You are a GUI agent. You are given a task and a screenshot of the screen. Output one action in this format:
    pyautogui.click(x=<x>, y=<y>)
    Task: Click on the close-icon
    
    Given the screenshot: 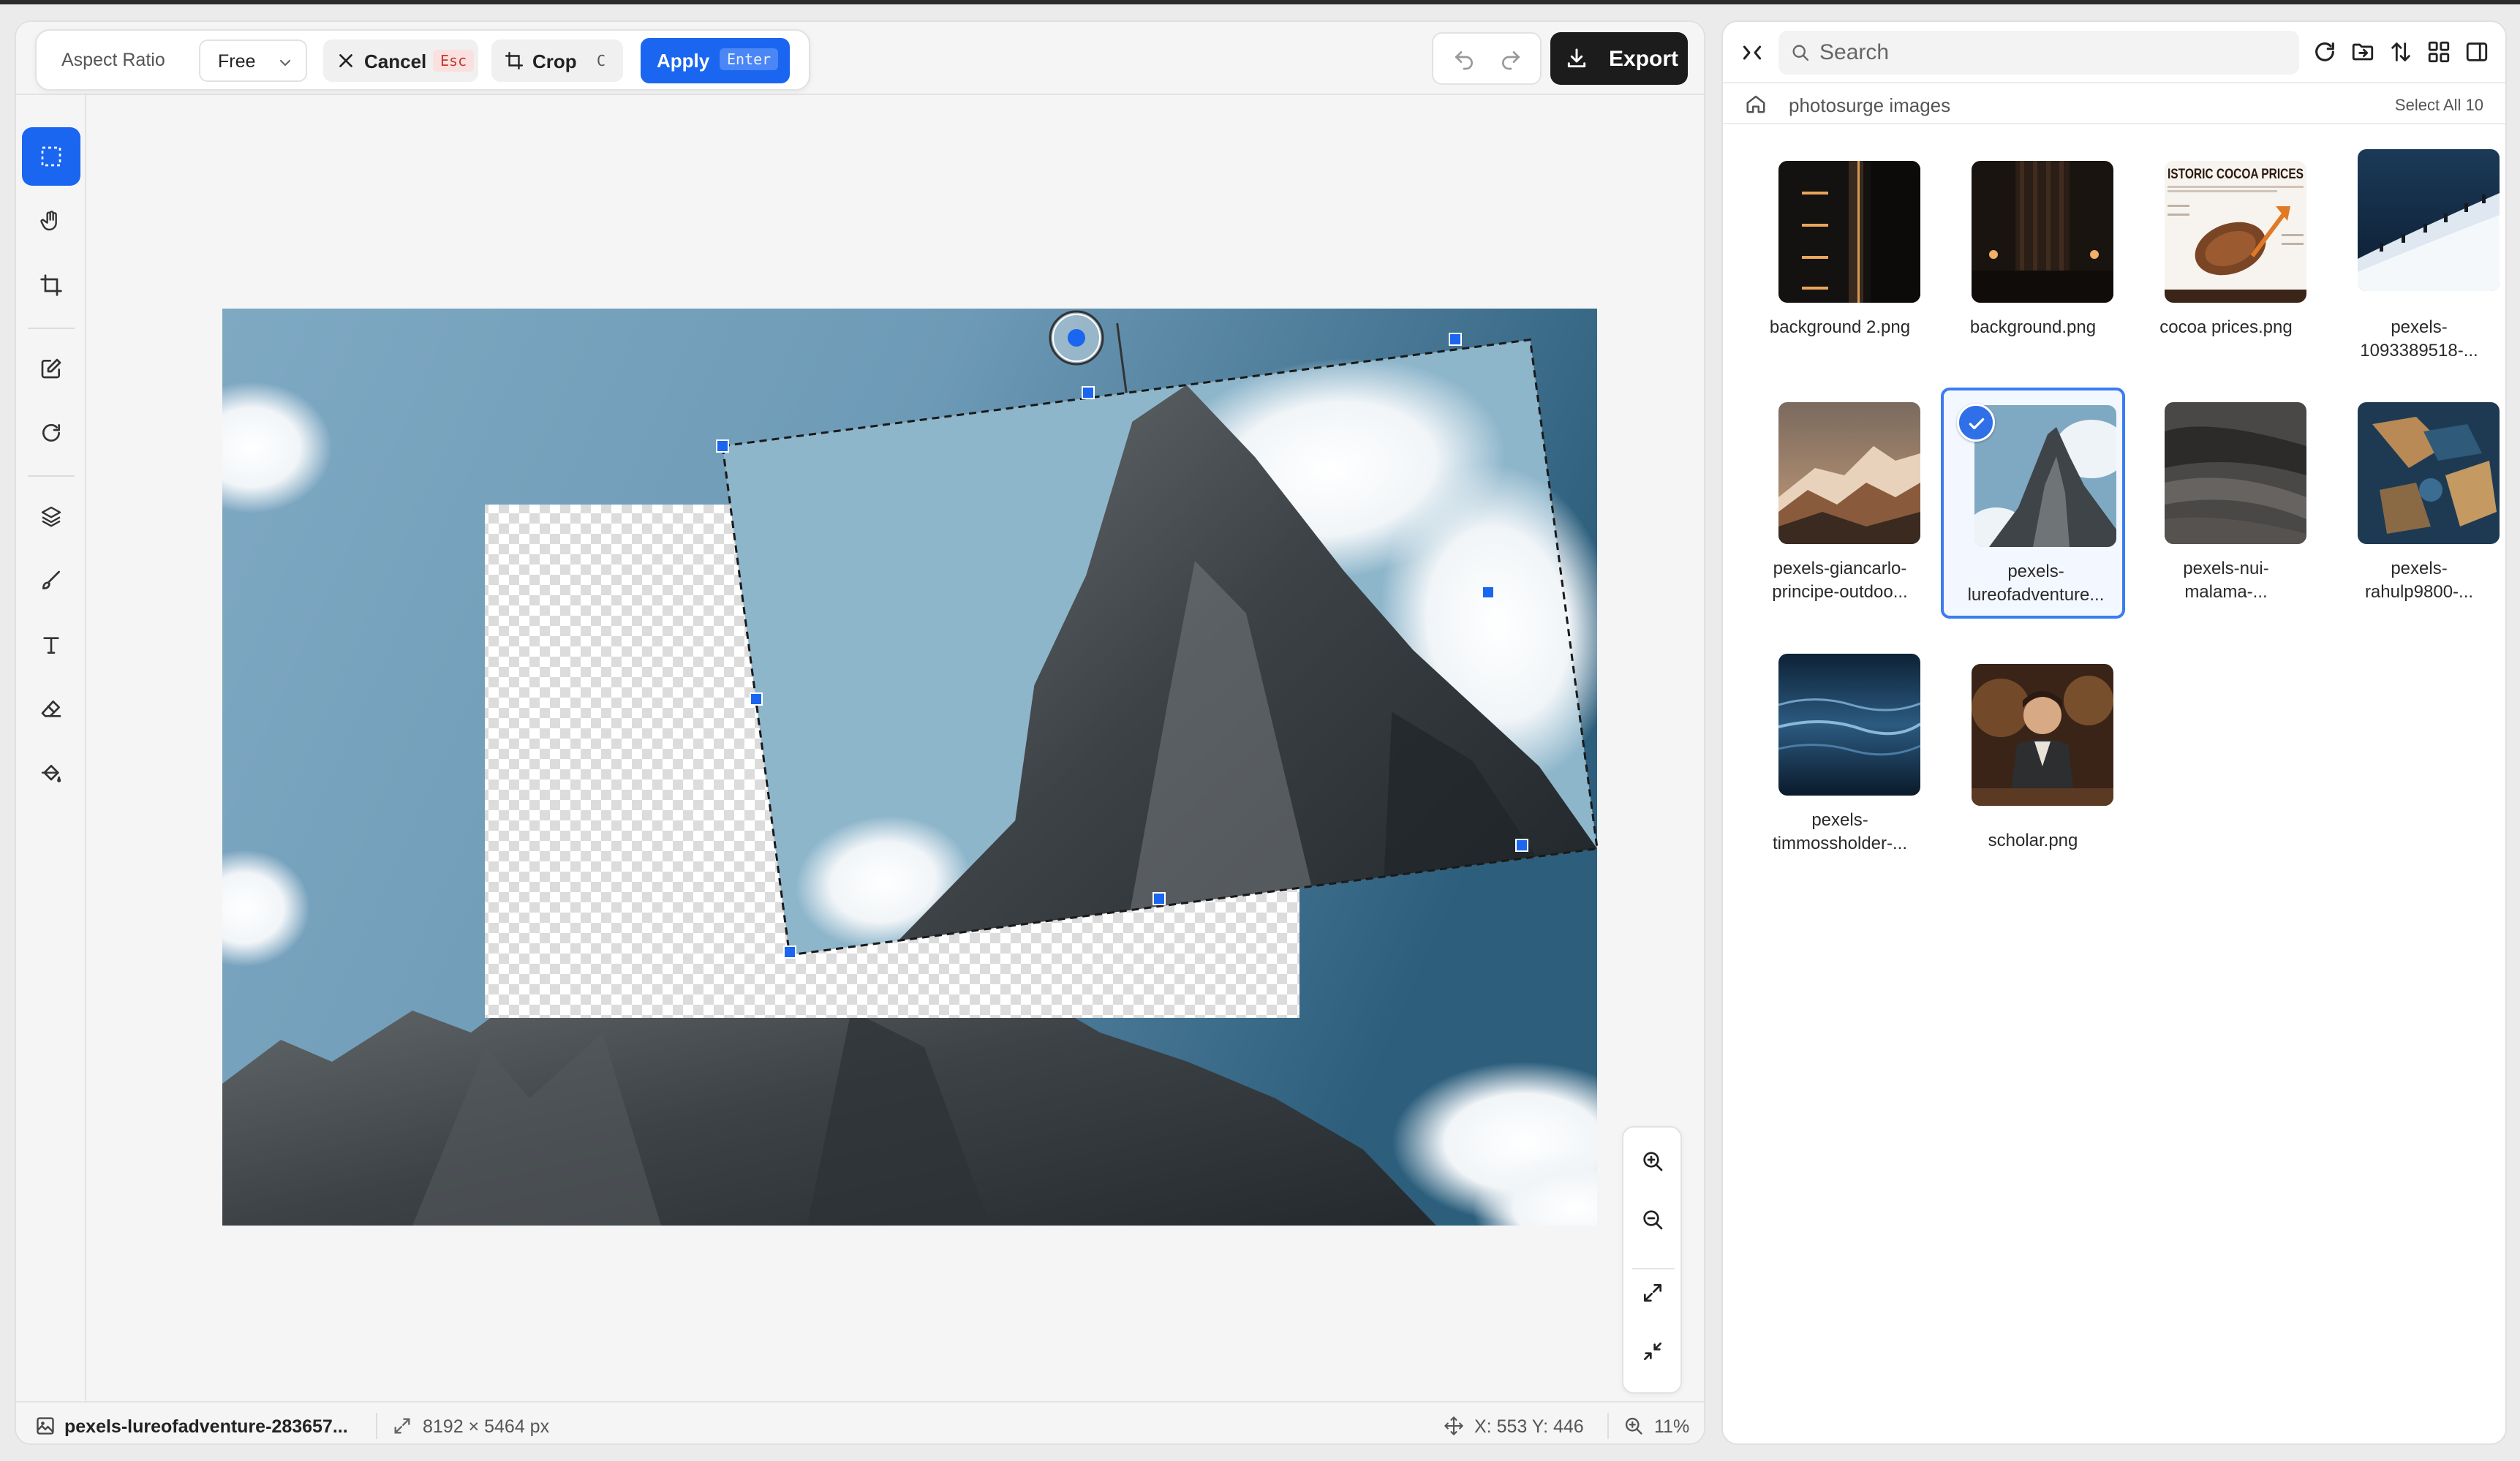 What is the action you would take?
    pyautogui.click(x=345, y=60)
    